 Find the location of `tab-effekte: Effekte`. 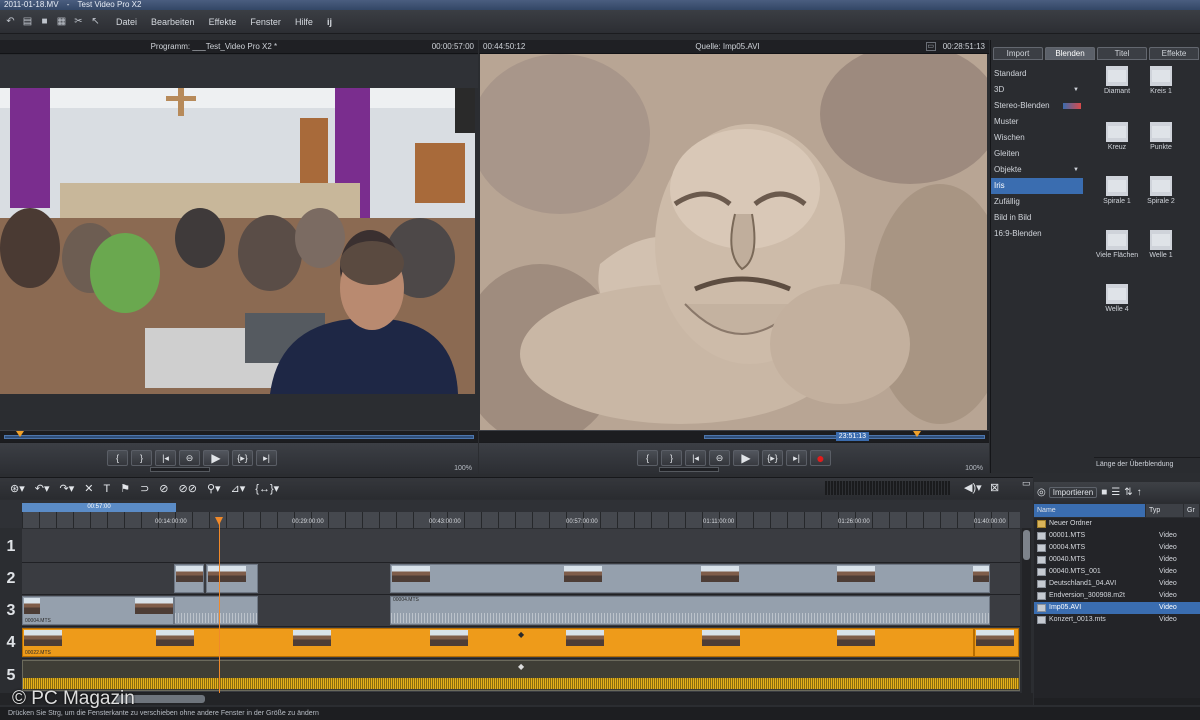

tab-effekte: Effekte is located at coordinates (1174, 53).